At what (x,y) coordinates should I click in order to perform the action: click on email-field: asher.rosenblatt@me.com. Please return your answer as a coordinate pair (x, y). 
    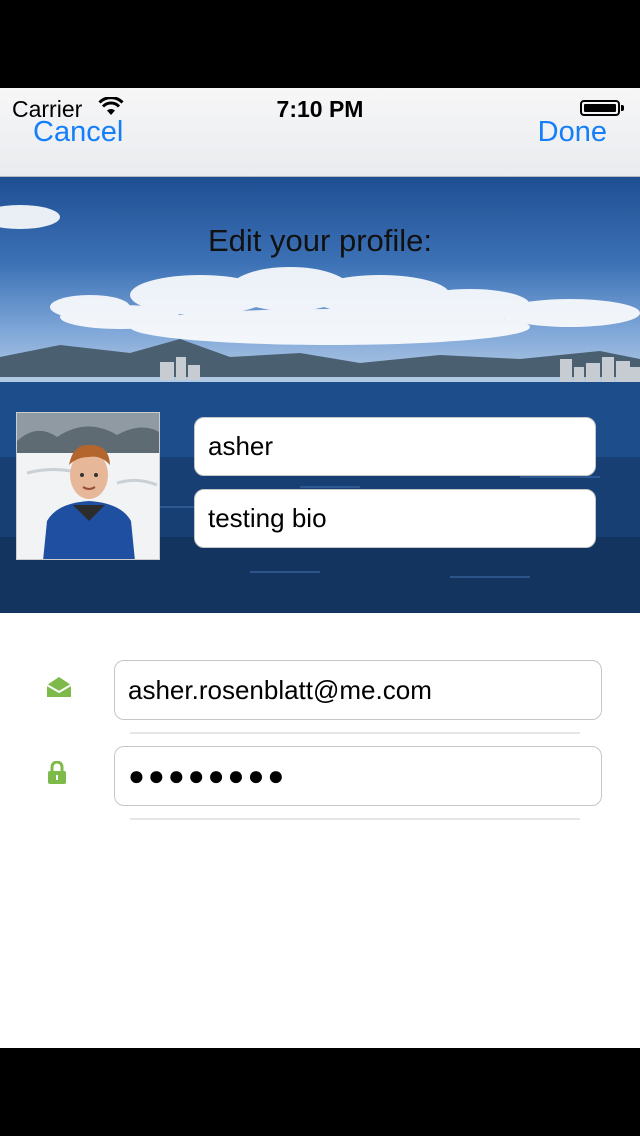
    Looking at the image, I should click on (358, 690).